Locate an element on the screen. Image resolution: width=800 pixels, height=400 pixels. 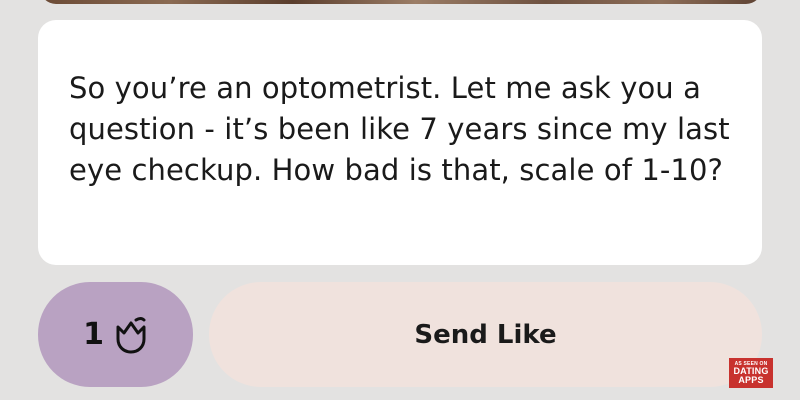
send-like-label: Send Like is located at coordinates (485, 334).